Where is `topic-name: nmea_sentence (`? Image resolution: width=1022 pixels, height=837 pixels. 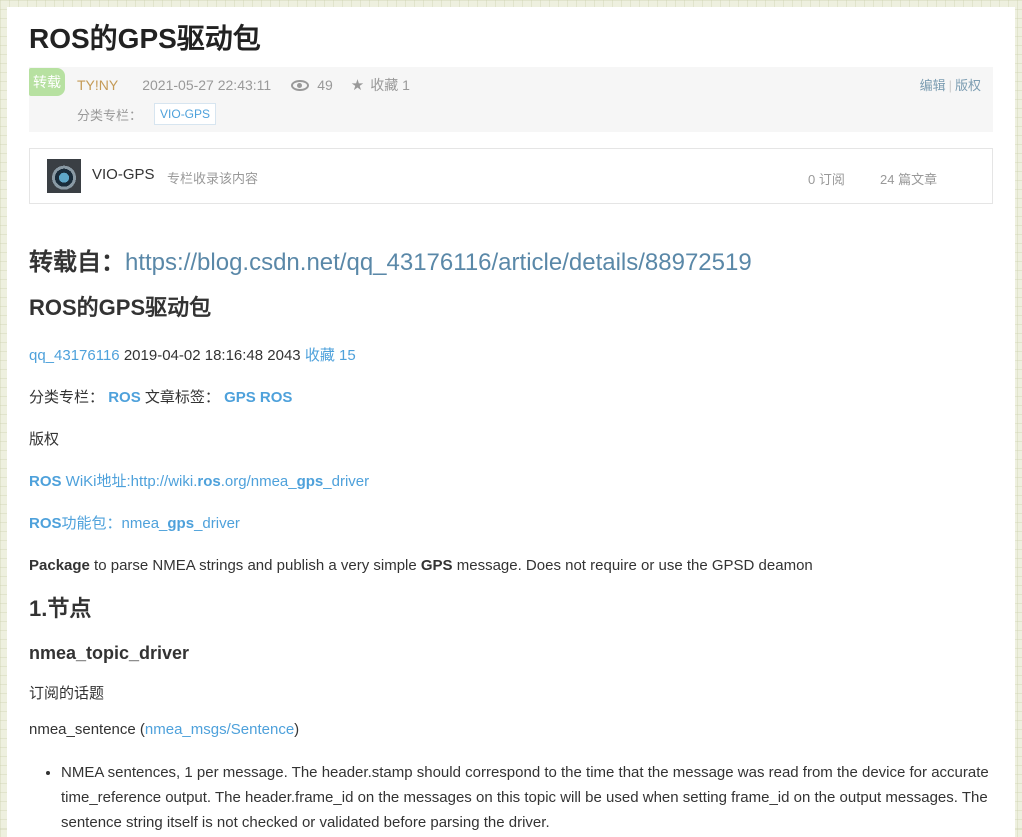
topic-name: nmea_sentence ( is located at coordinates (87, 729).